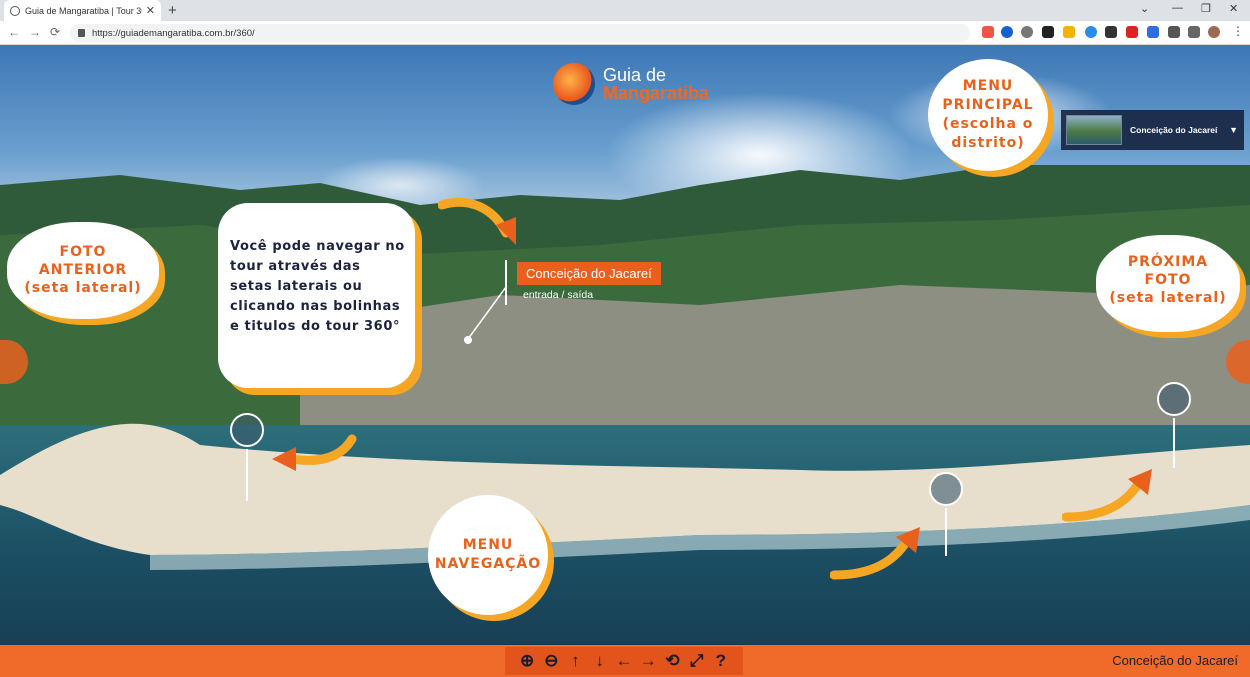  What do you see at coordinates (173, 33) in the screenshot?
I see `url-text: https://guiademangaratiba.com.br/360/` at bounding box center [173, 33].